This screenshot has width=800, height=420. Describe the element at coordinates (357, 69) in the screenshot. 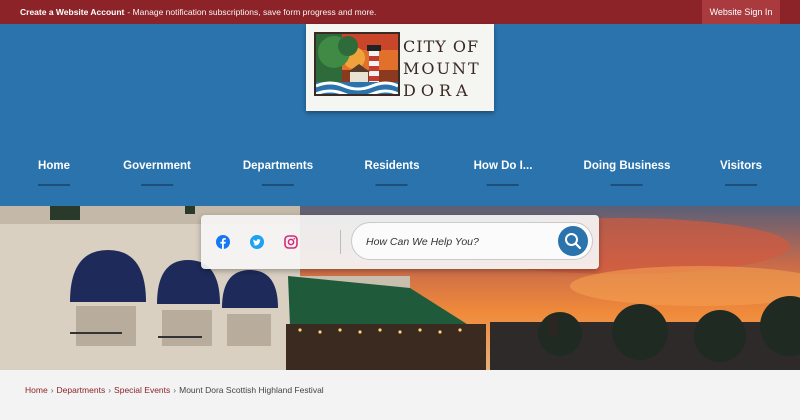

I see `logo-emblem-icon` at that location.